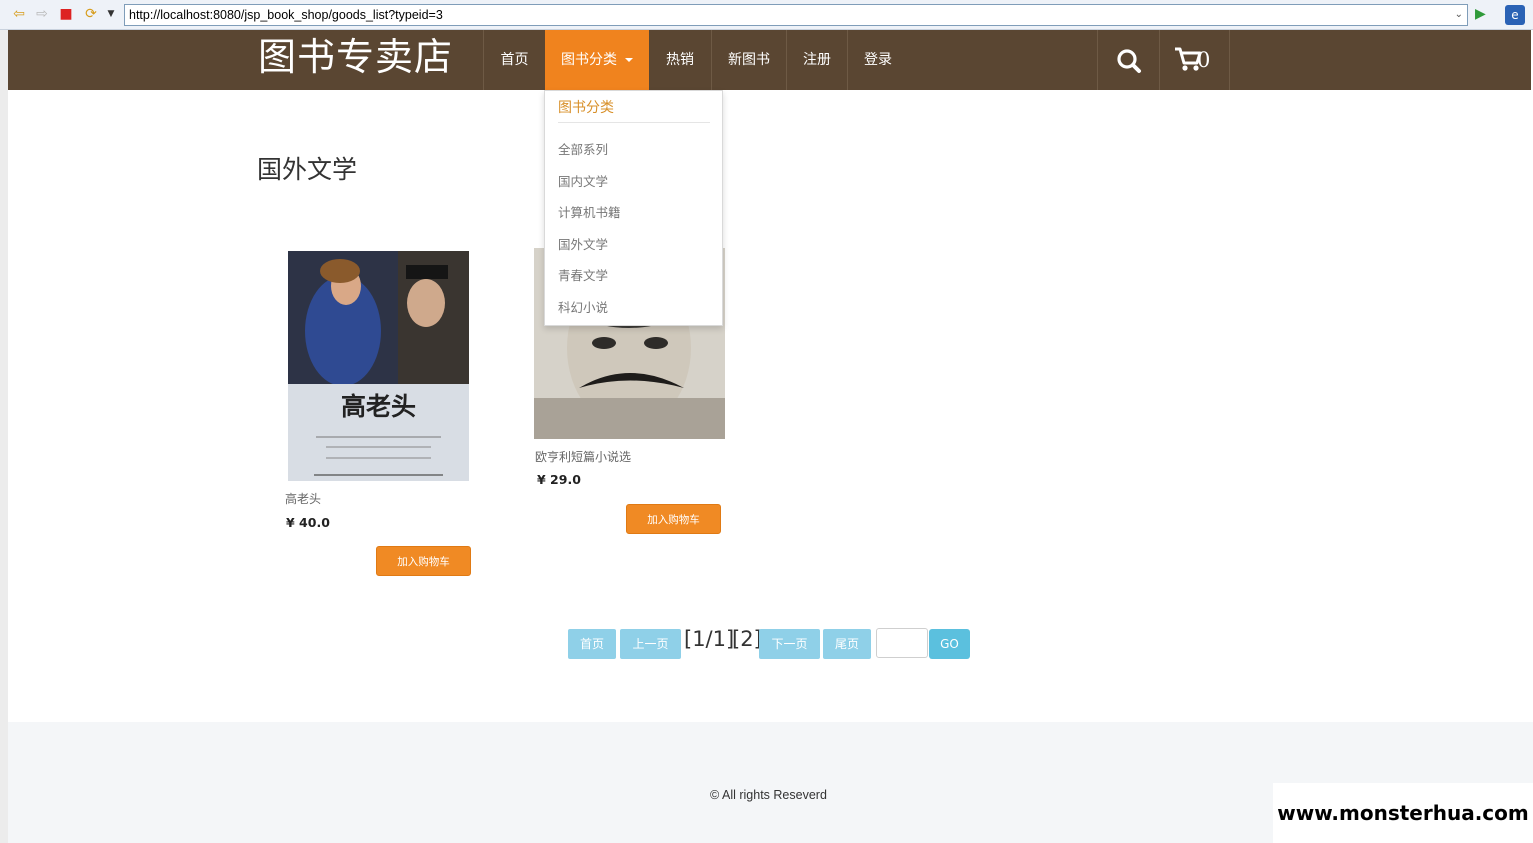 The width and height of the screenshot is (1533, 843). Describe the element at coordinates (583, 306) in the screenshot. I see `dropdown-item-scifi: 科幻小说` at that location.